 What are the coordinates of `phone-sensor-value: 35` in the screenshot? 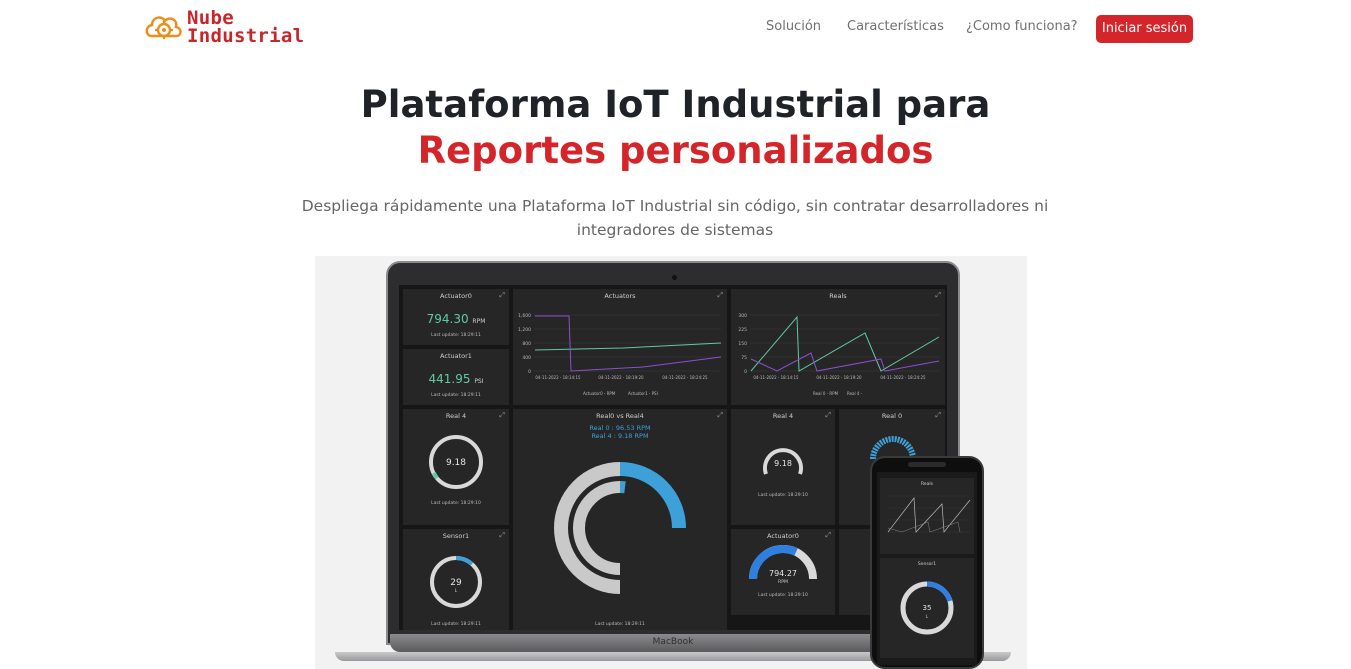 It's located at (927, 608).